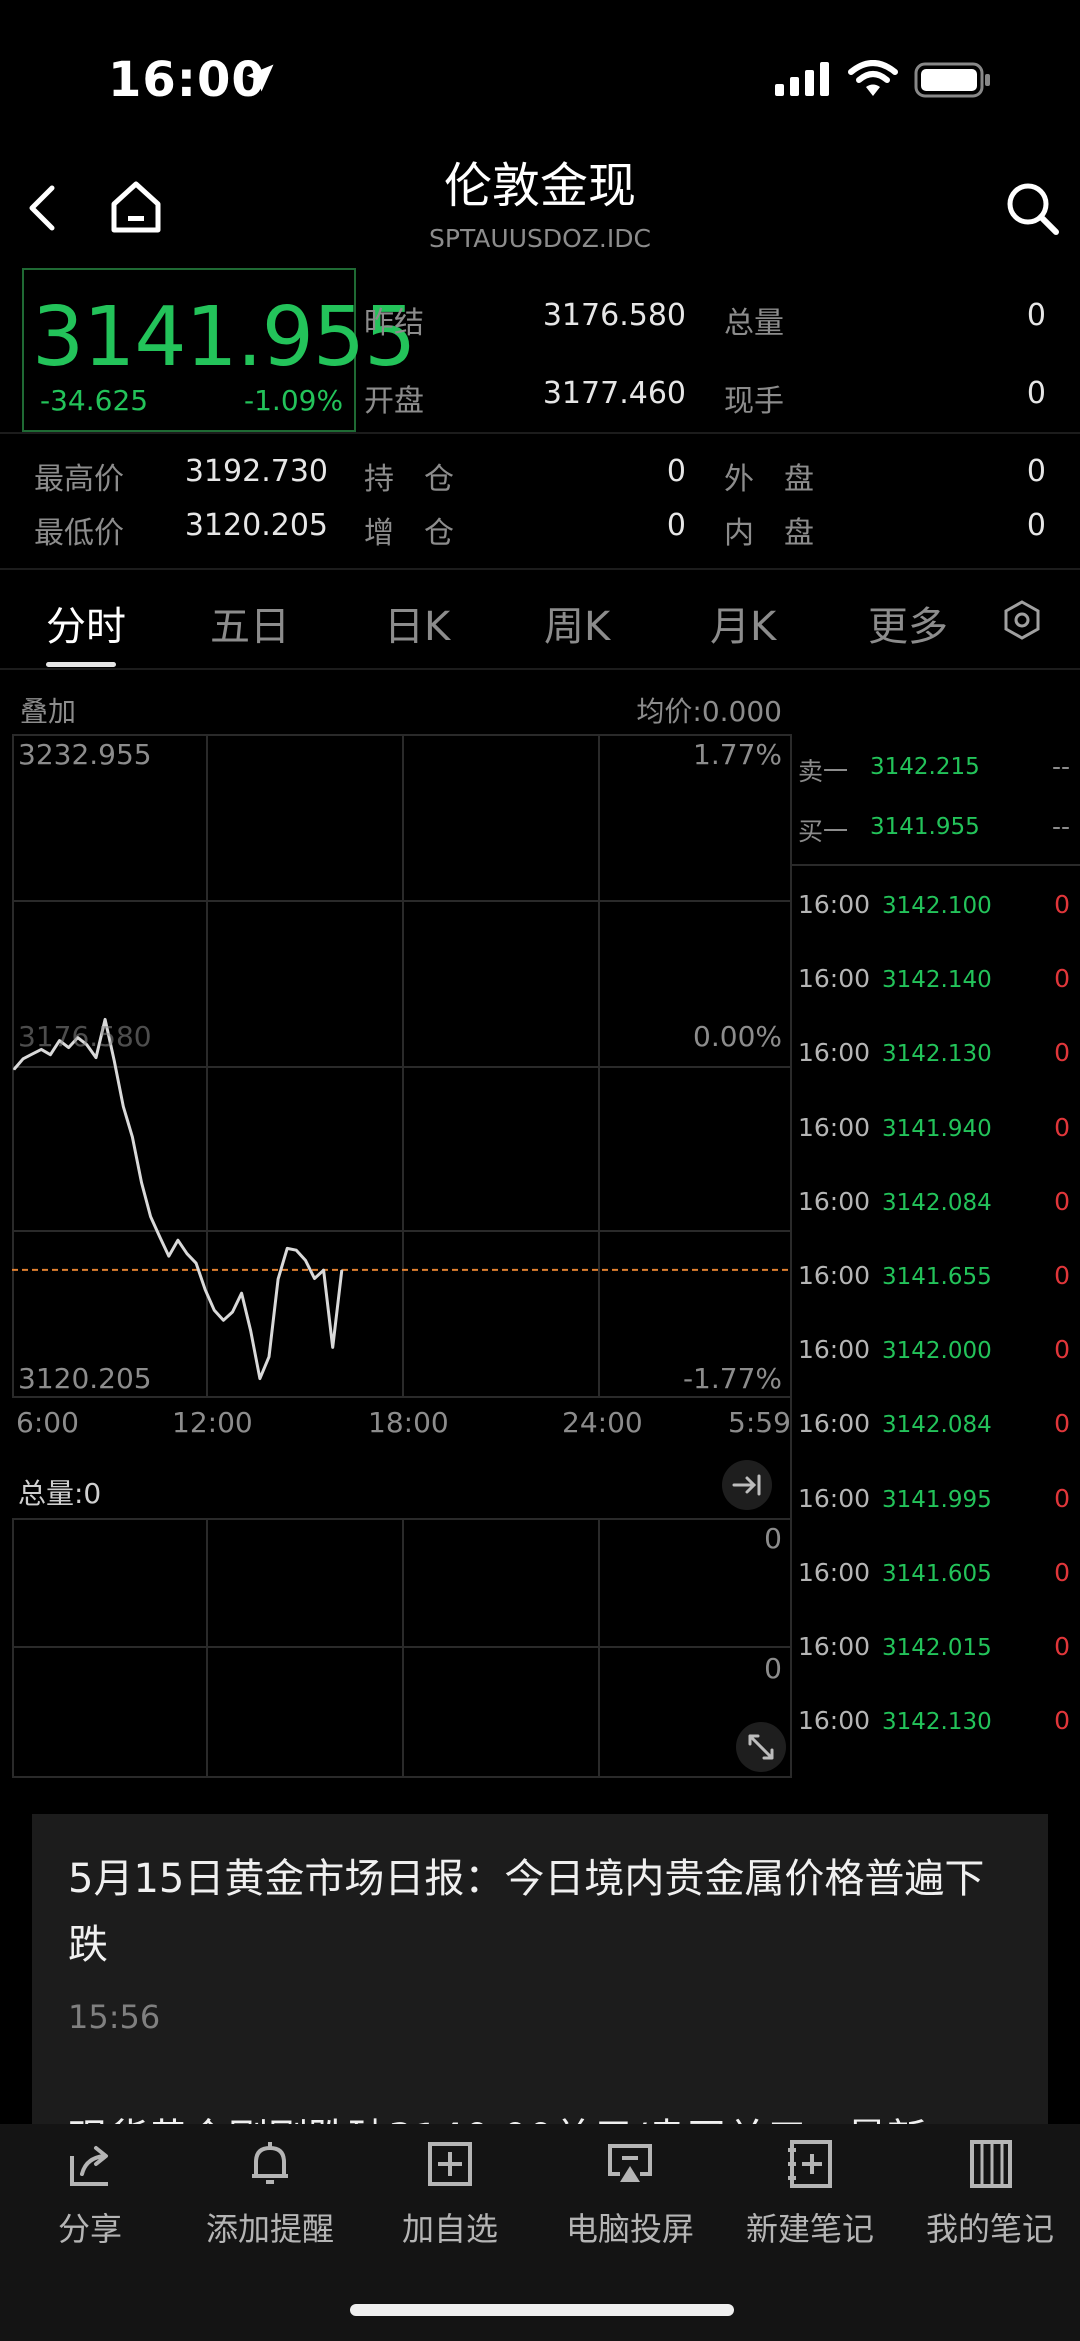 The width and height of the screenshot is (1080, 2341). Describe the element at coordinates (48, 710) in the screenshot. I see `overlay-button: 叠加` at that location.